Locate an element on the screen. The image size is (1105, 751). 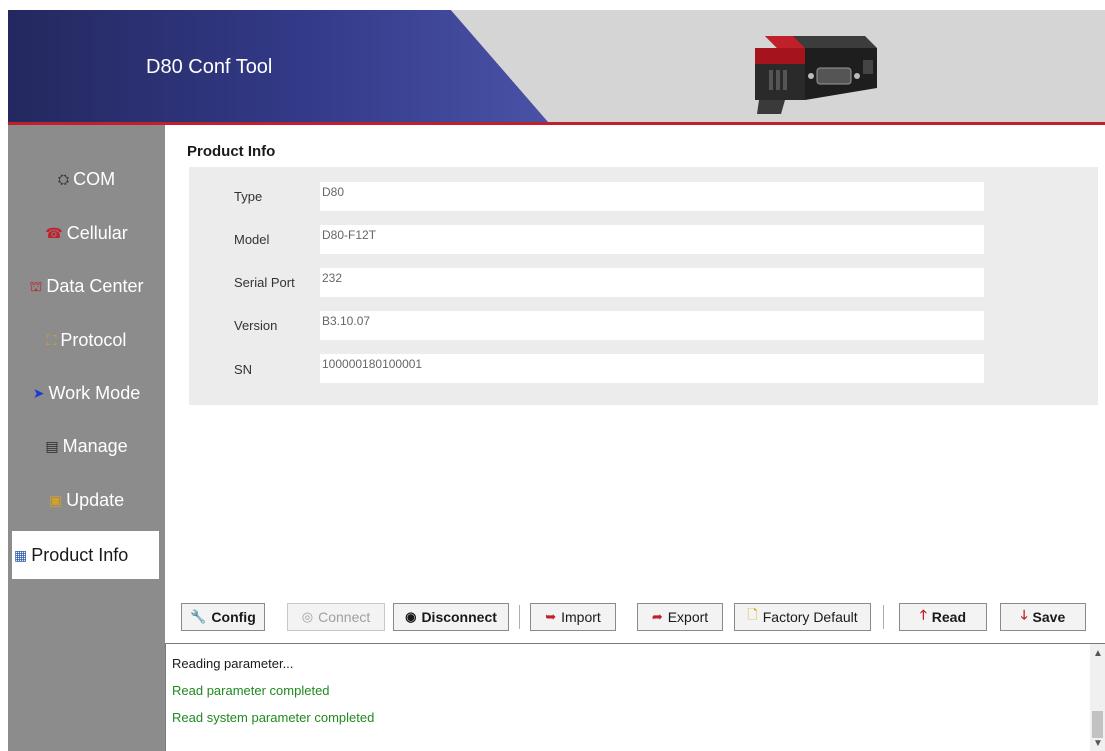
version-field: B3.10.07 is located at coordinates (652, 325).